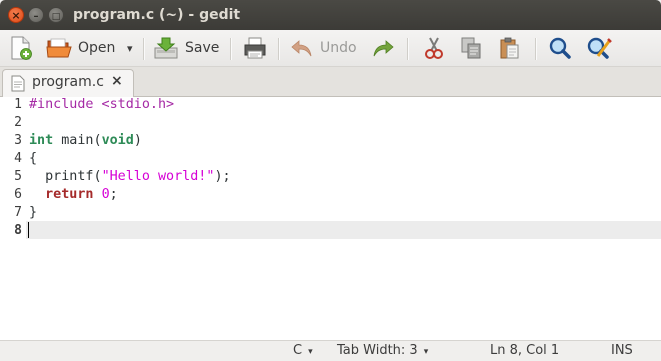 Image resolution: width=661 pixels, height=361 pixels. Describe the element at coordinates (157, 15) in the screenshot. I see `window-title: program.c (~) - gedit` at that location.